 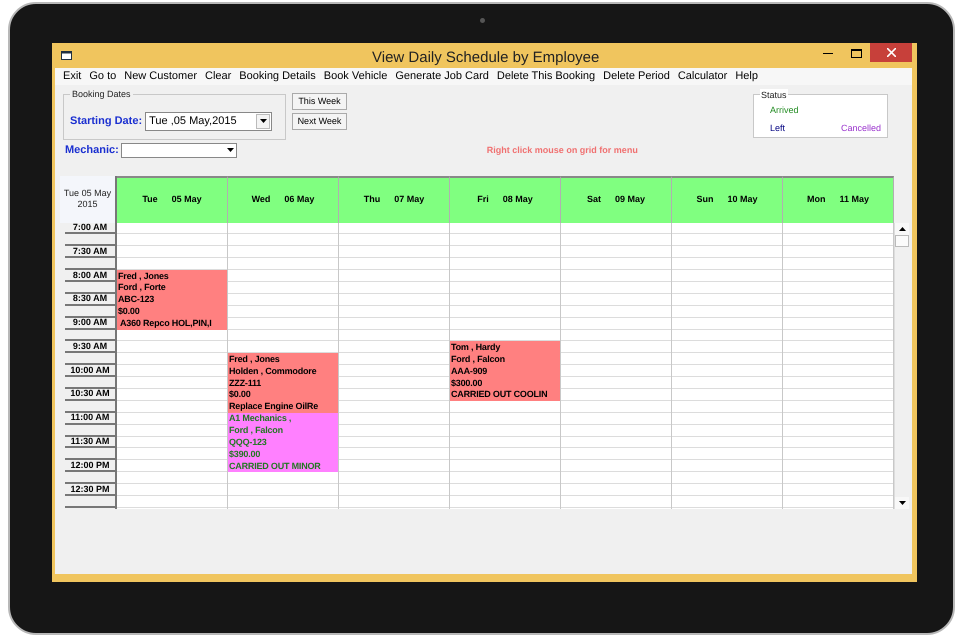 What do you see at coordinates (562, 150) in the screenshot?
I see `grid-hint-text: Right click mouse on grid for menu` at bounding box center [562, 150].